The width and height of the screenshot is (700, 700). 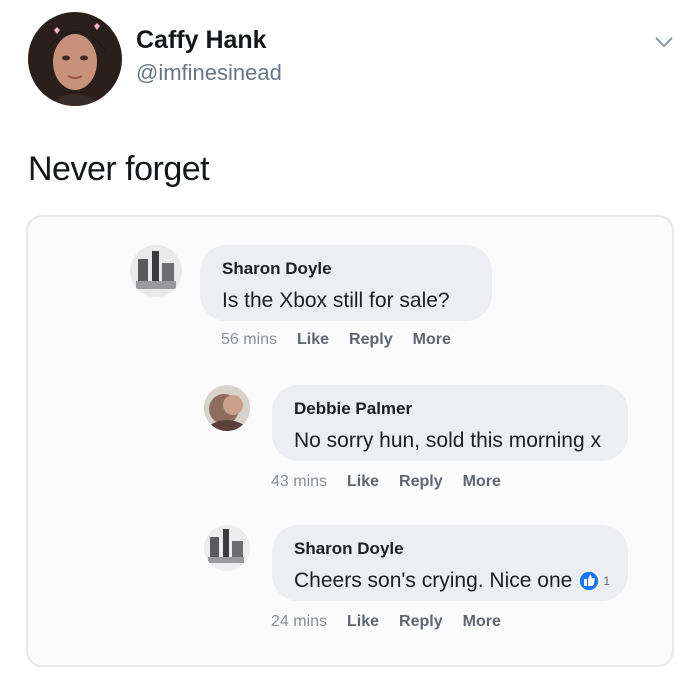 What do you see at coordinates (336, 300) in the screenshot?
I see `comment-text: Is the Xbox still for sale?` at bounding box center [336, 300].